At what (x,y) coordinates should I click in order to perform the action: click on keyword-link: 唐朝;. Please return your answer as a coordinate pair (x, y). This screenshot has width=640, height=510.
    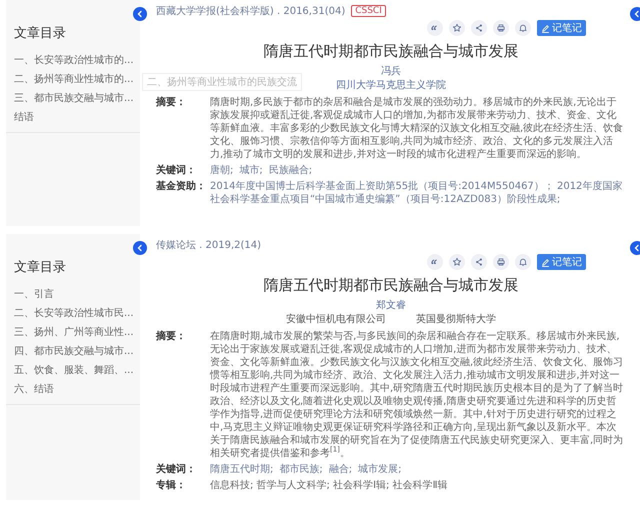
    Looking at the image, I should click on (222, 170).